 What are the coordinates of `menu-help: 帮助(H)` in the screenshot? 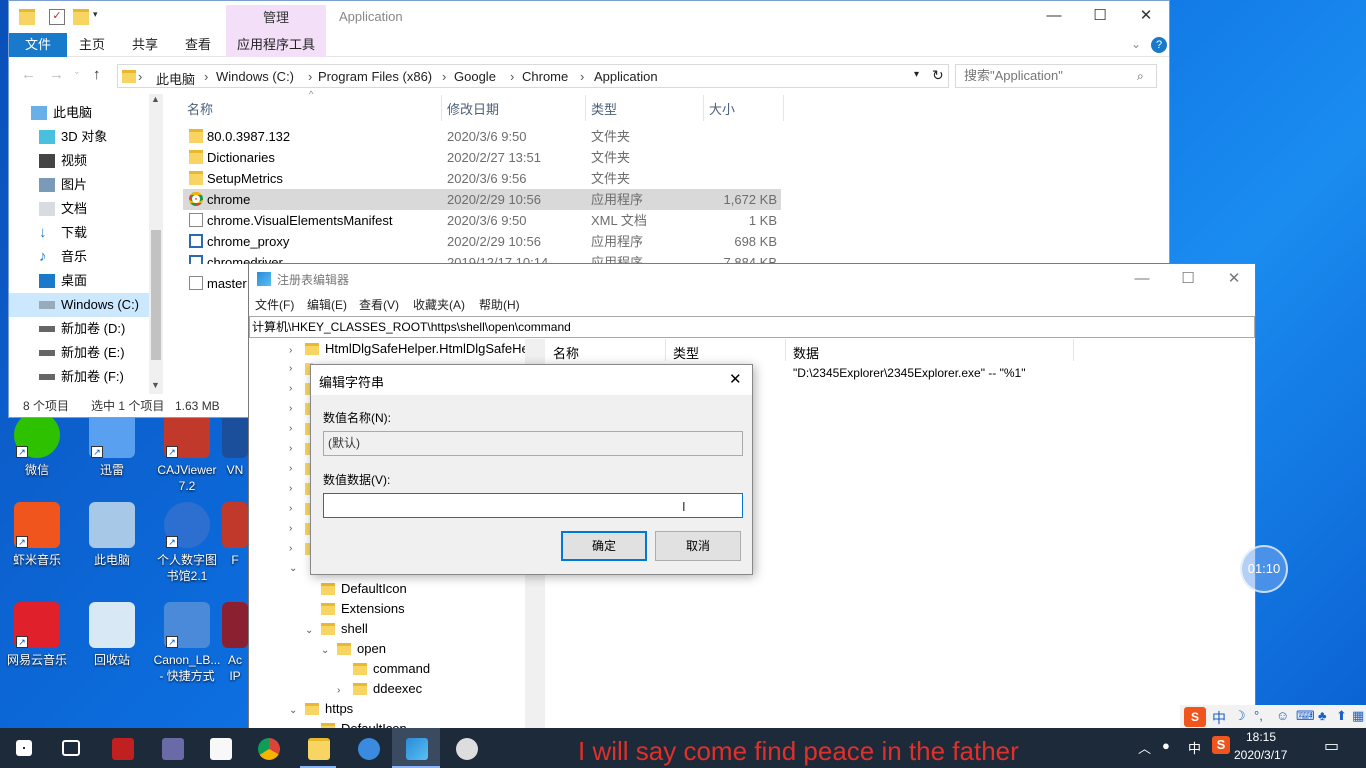 It's located at (499, 304).